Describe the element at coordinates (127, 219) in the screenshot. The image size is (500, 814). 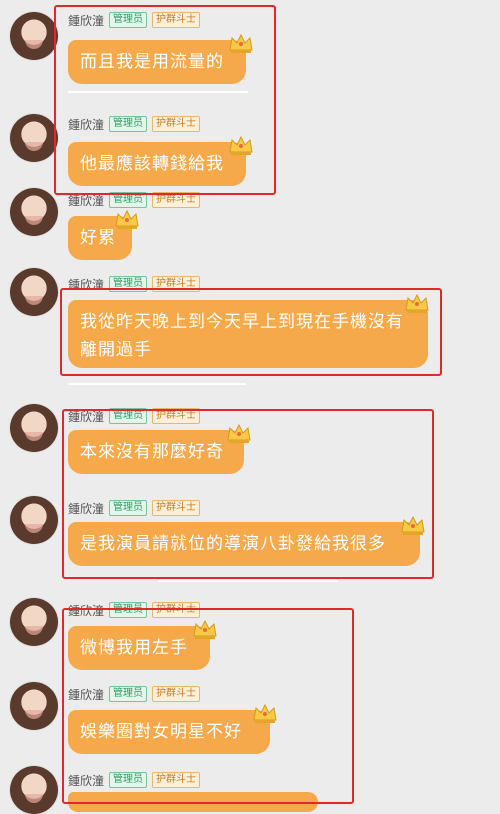
I see `crown-icon` at that location.